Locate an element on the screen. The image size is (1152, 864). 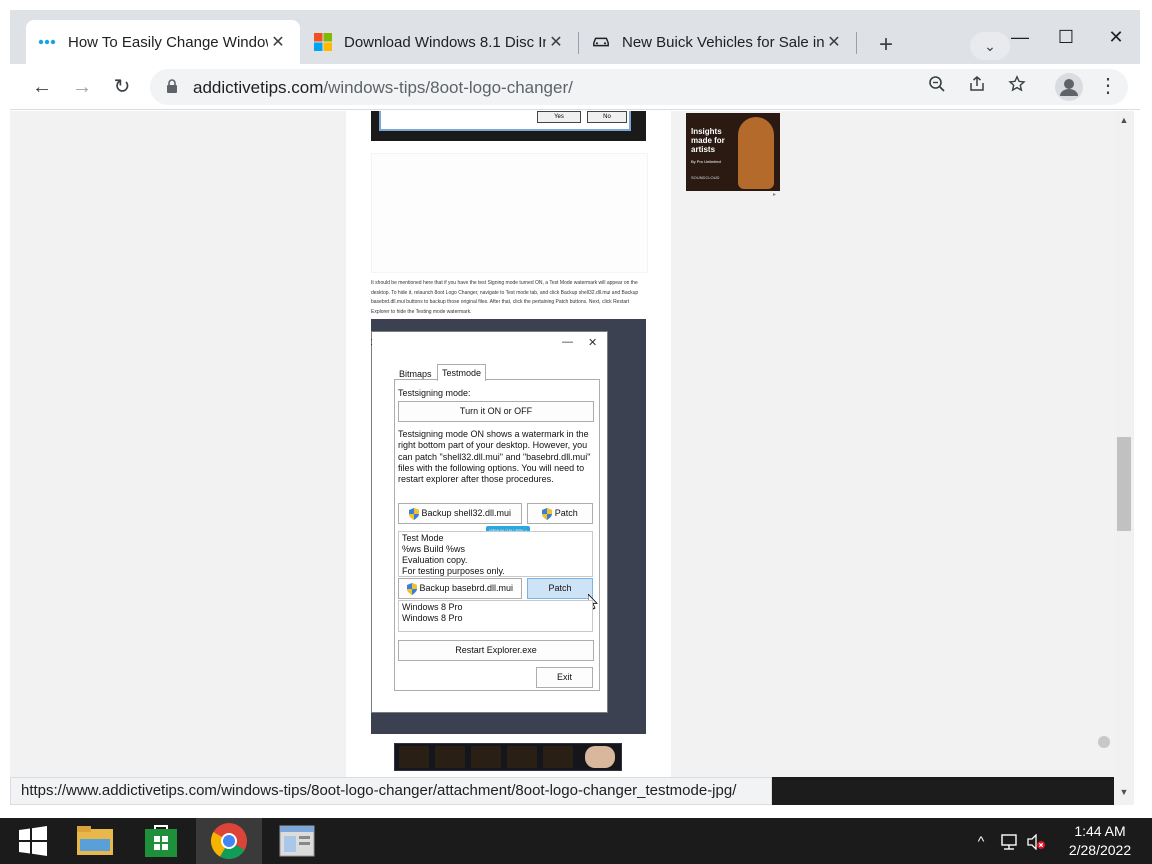
forward-button: → is located at coordinates (82, 87).